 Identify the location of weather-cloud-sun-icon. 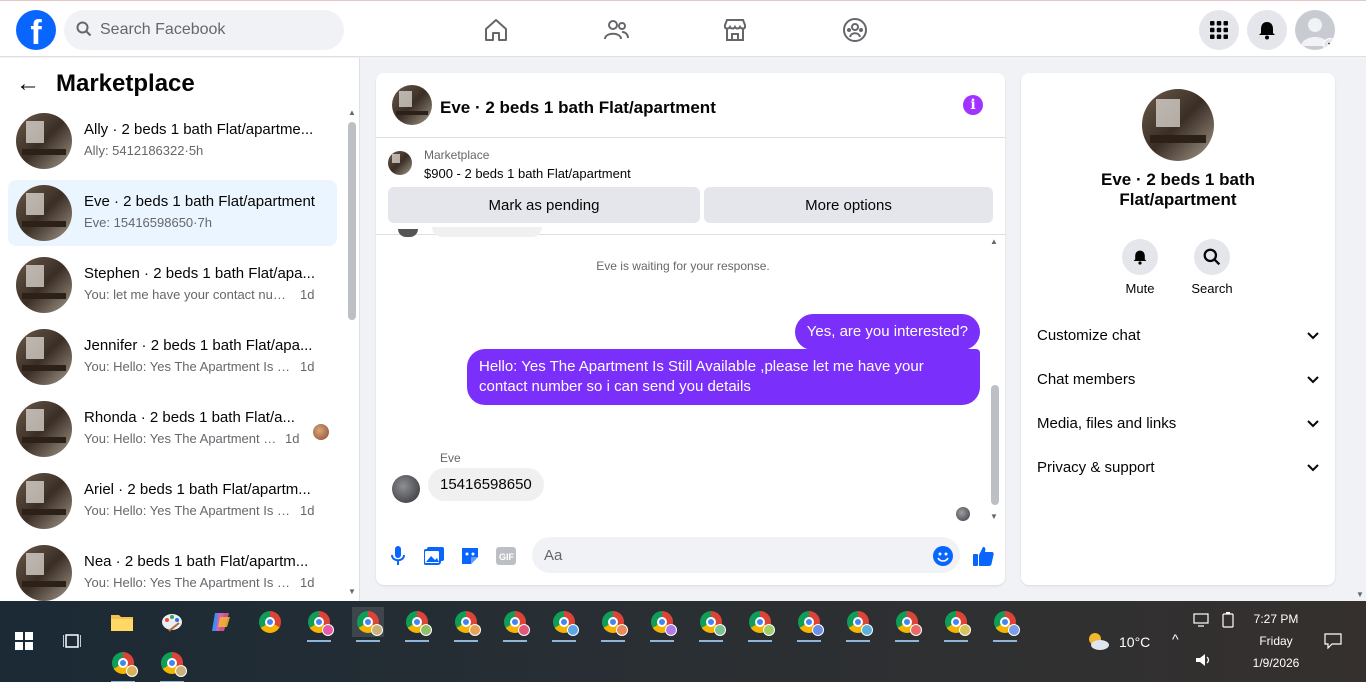
(1098, 641).